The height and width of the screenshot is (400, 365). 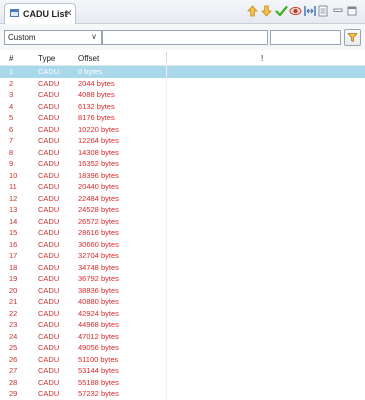 I want to click on filter-preset-combo: Custom ∨, so click(x=53, y=37).